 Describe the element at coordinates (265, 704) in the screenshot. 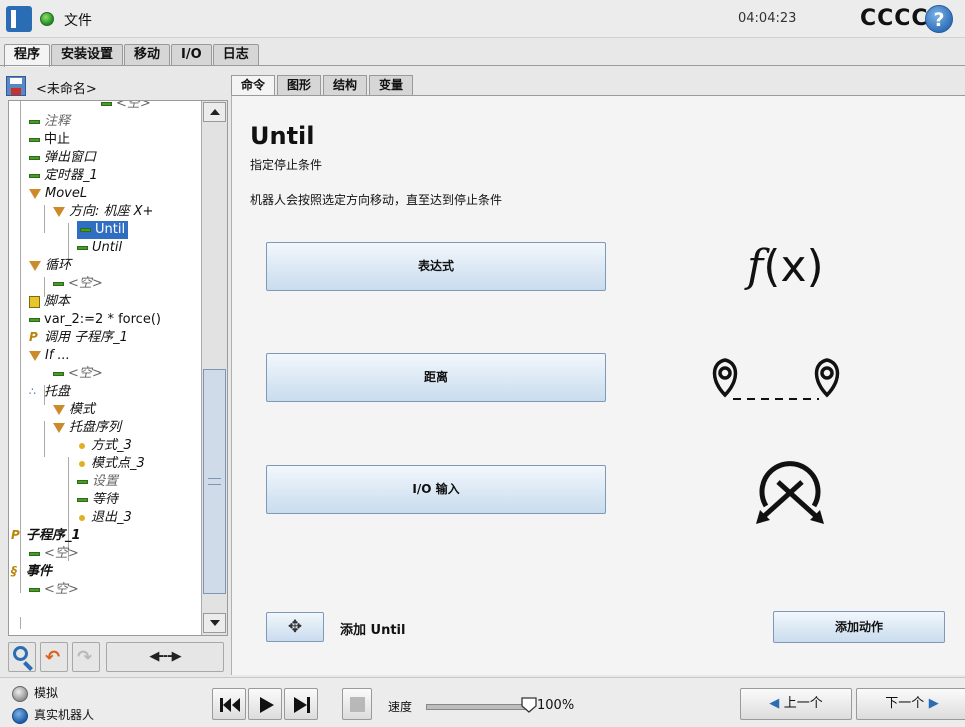

I see `play-button` at that location.